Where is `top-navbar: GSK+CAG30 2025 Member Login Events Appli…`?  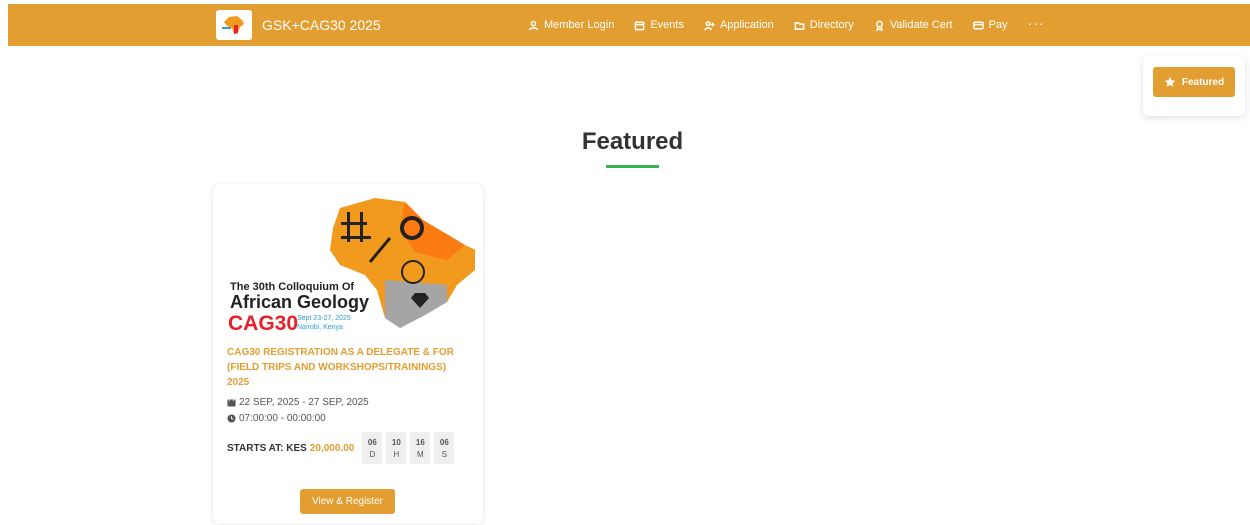 top-navbar: GSK+CAG30 2025 Member Login Events Appli… is located at coordinates (629, 25).